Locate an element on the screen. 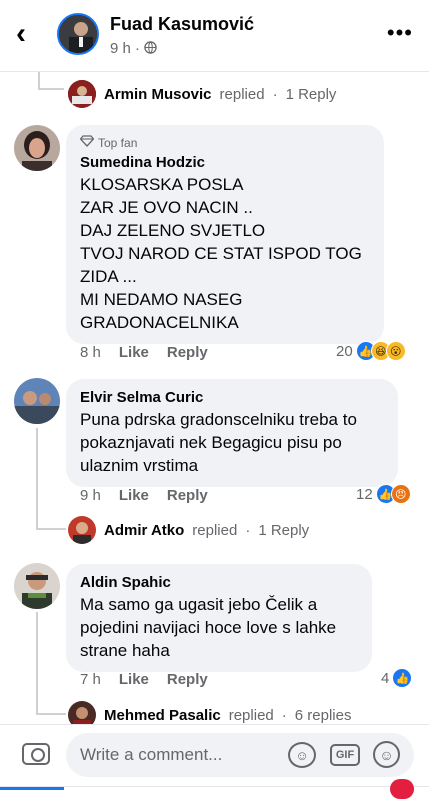  comment-composer: Write a comment... ☺ GIF ☺ is located at coordinates (214, 755).